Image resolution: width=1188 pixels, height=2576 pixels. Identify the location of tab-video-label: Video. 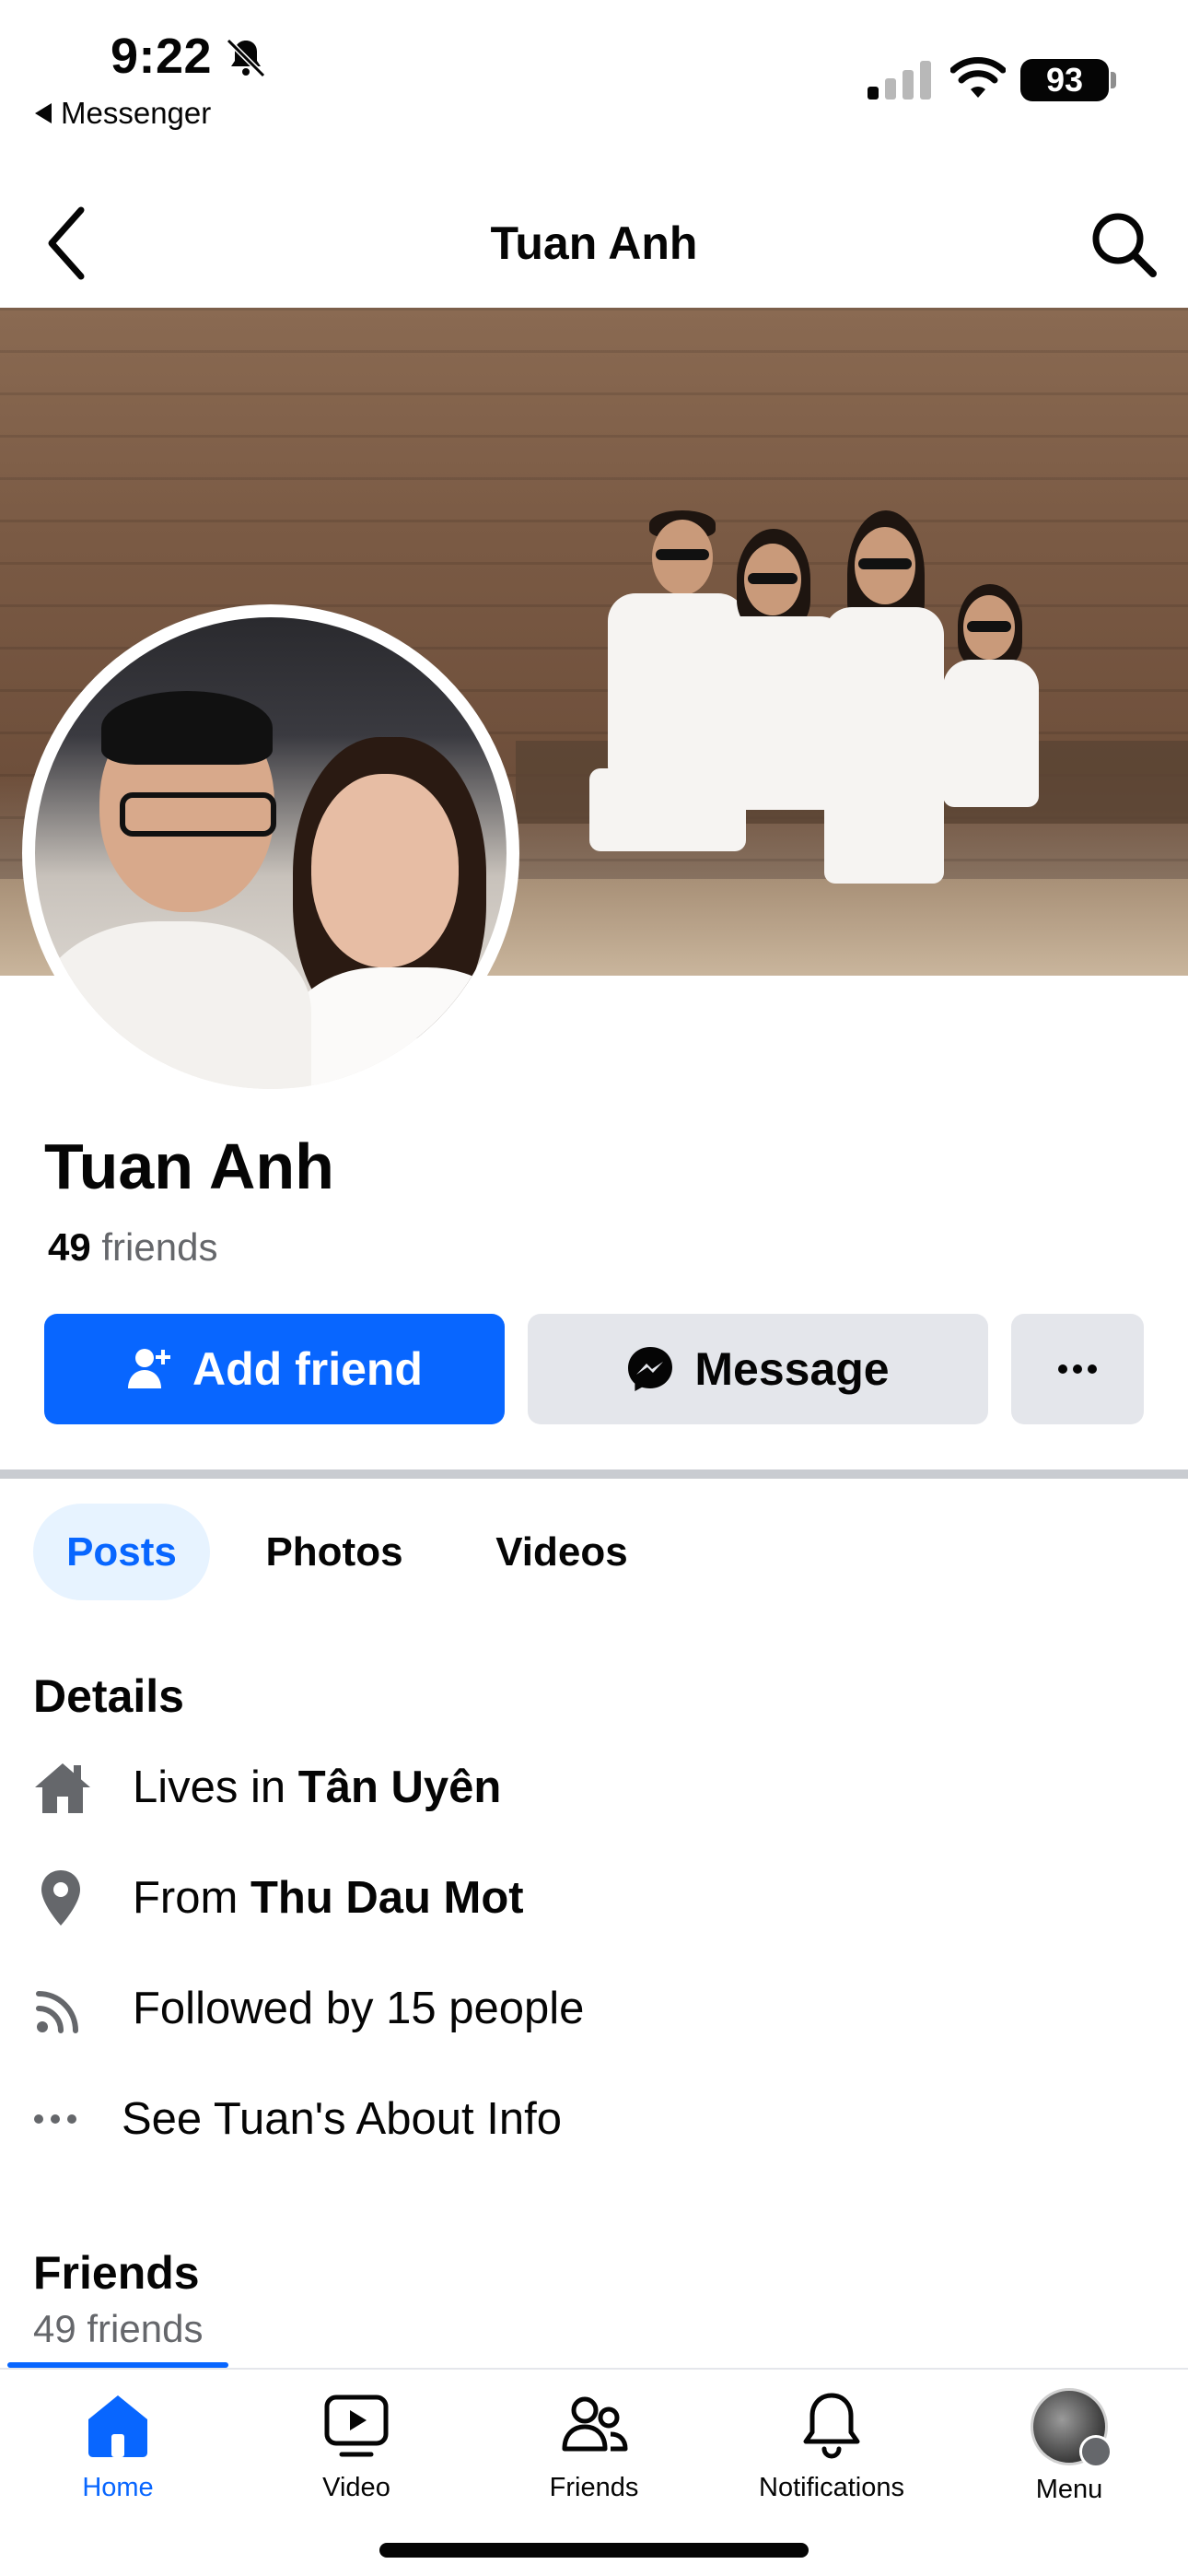
(356, 2487).